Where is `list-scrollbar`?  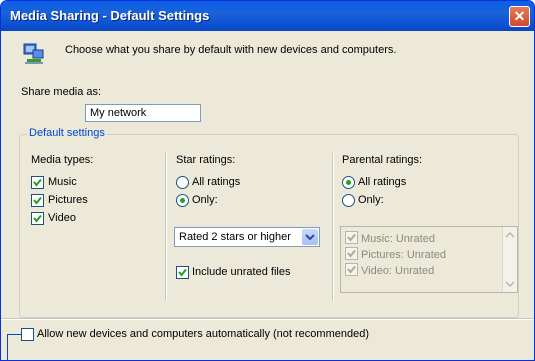 list-scrollbar is located at coordinates (509, 259).